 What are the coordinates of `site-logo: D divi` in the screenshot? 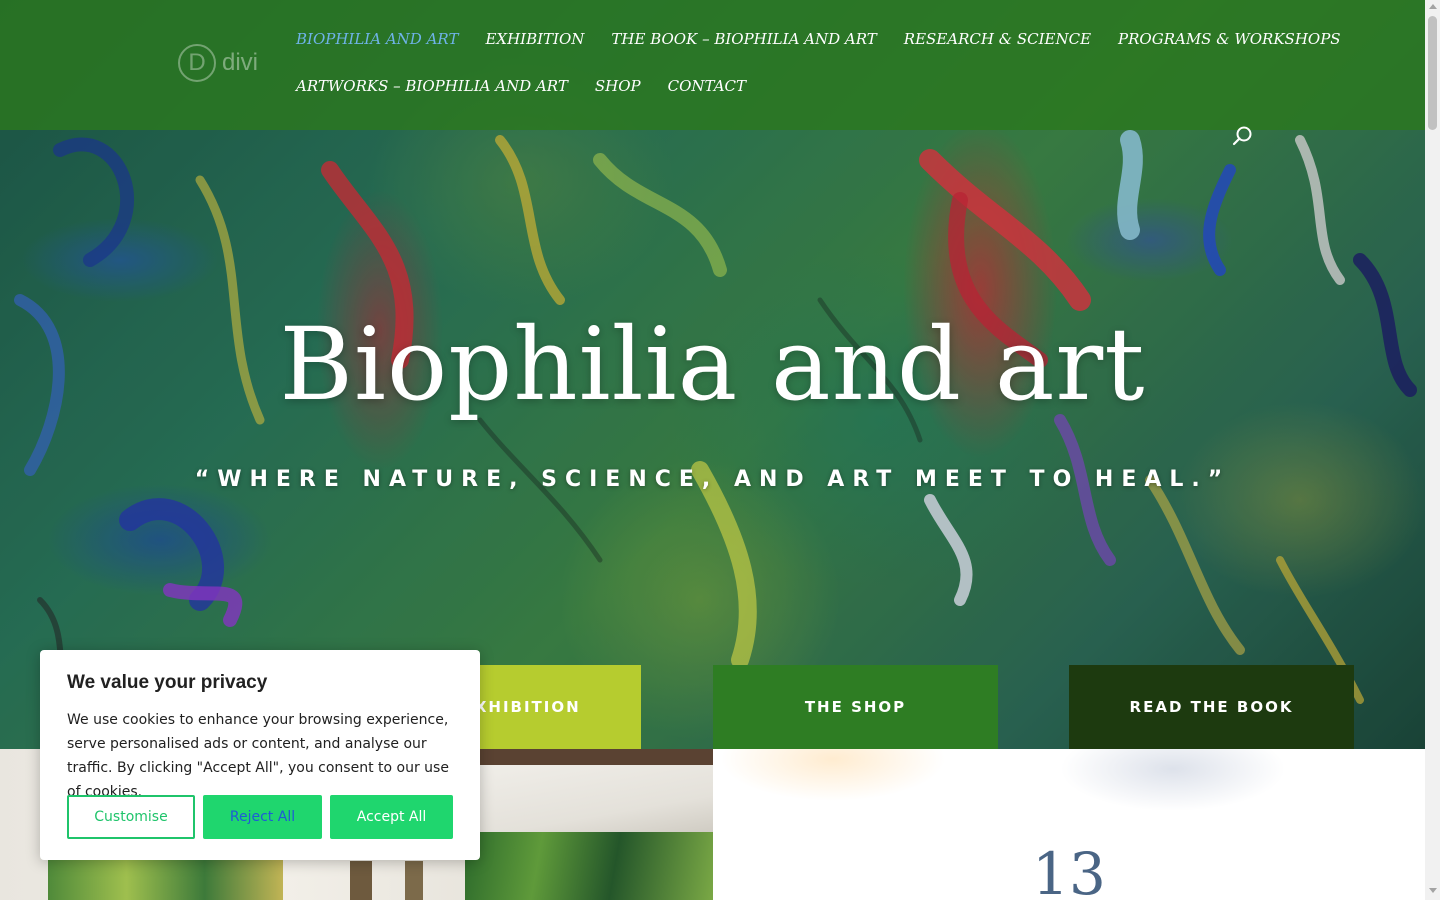 It's located at (218, 63).